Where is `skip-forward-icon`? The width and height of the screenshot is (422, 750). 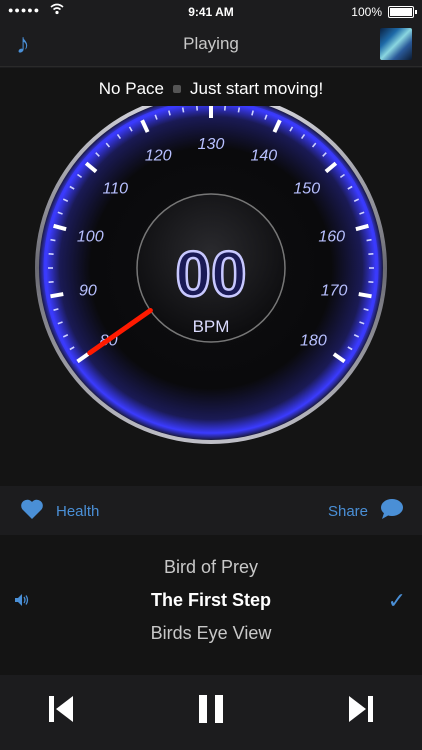 skip-forward-icon is located at coordinates (361, 711).